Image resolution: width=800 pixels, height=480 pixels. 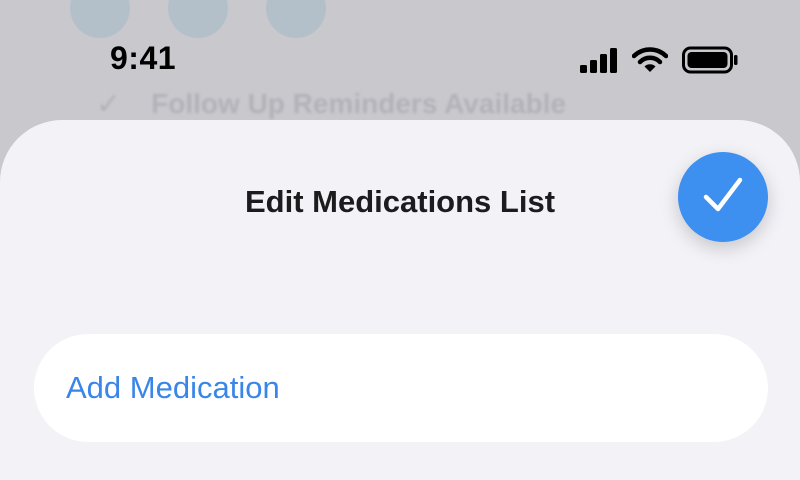 I want to click on checkmark-icon, so click(x=723, y=197).